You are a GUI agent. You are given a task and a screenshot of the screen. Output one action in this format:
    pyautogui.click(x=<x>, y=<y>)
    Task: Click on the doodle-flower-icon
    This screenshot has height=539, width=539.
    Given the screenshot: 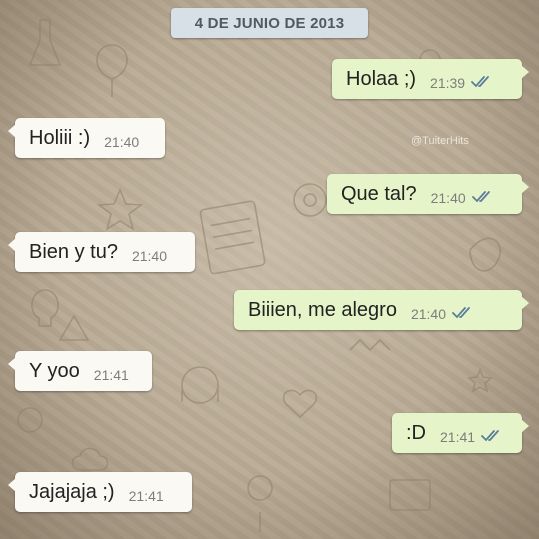 What is the action you would take?
    pyautogui.click(x=310, y=200)
    